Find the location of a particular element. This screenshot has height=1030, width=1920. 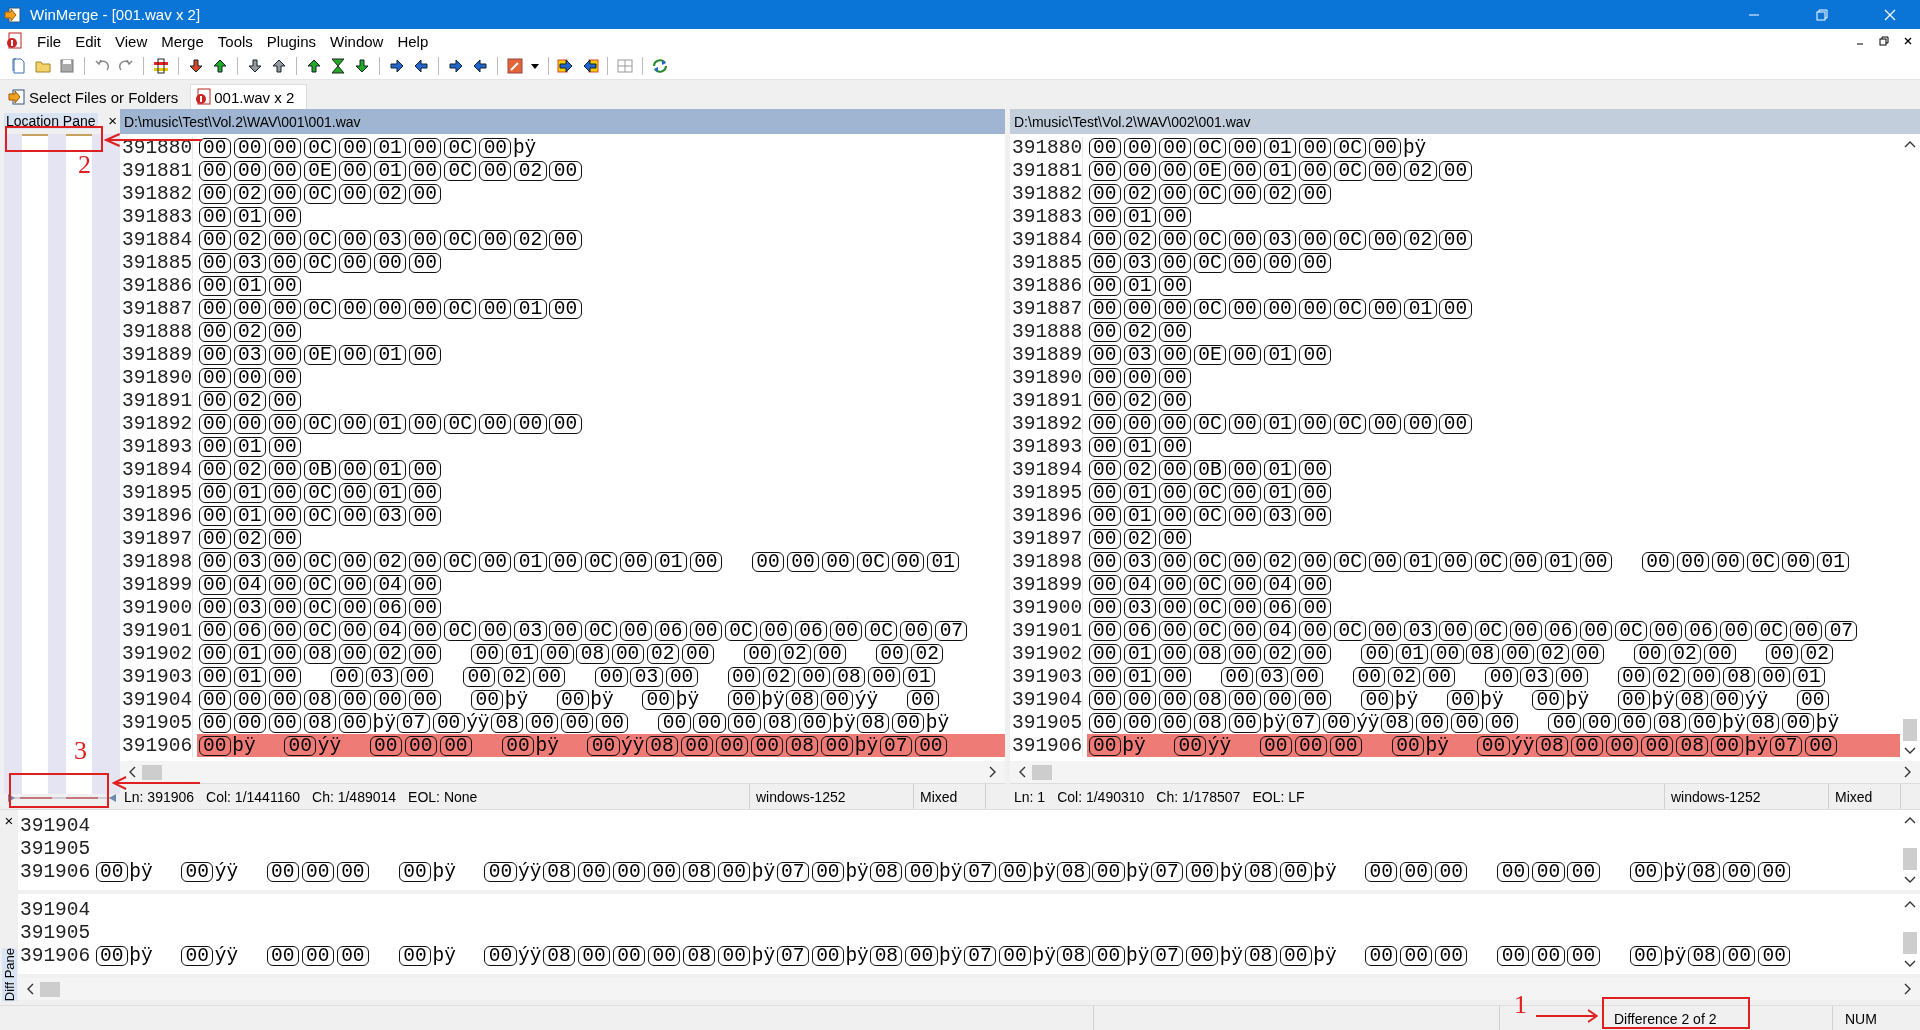

menu-item: Help is located at coordinates (413, 41).